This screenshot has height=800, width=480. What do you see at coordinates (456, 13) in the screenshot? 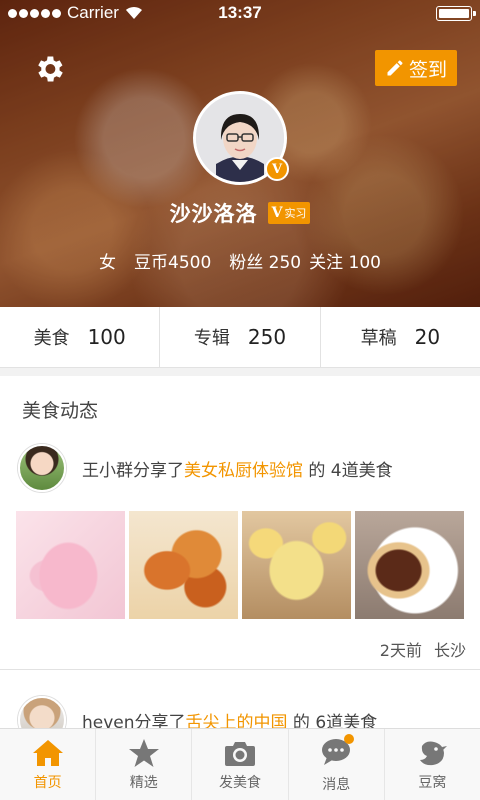
I see `battery-icon` at bounding box center [456, 13].